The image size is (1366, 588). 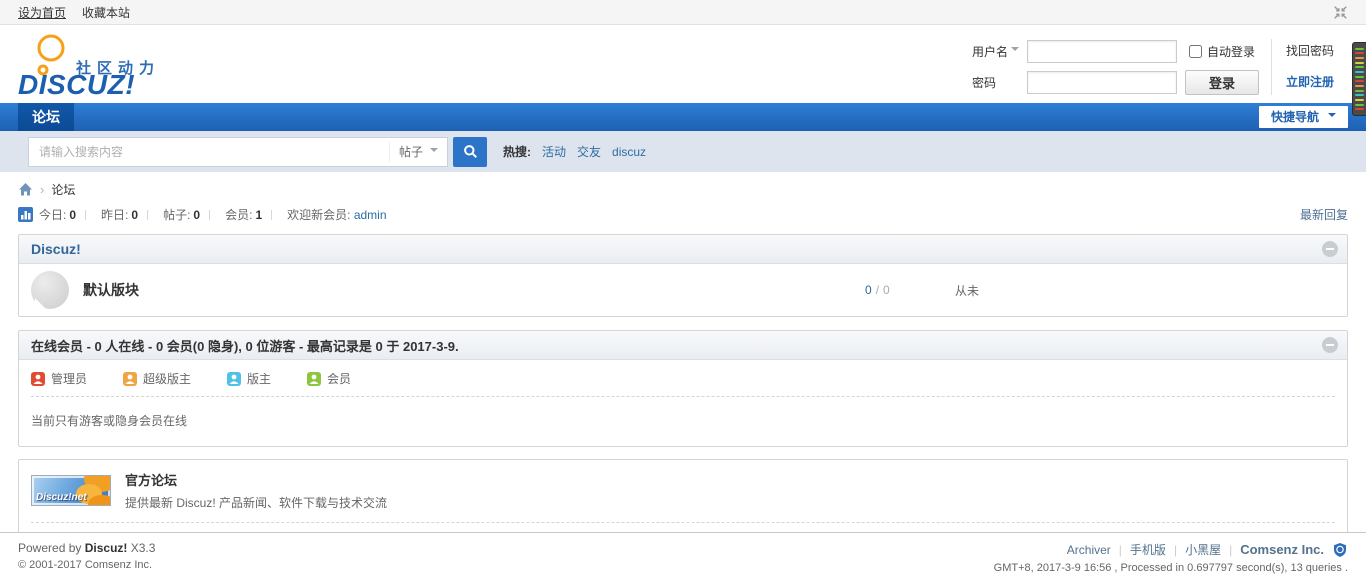 I want to click on member-user-icon, so click(x=314, y=378).